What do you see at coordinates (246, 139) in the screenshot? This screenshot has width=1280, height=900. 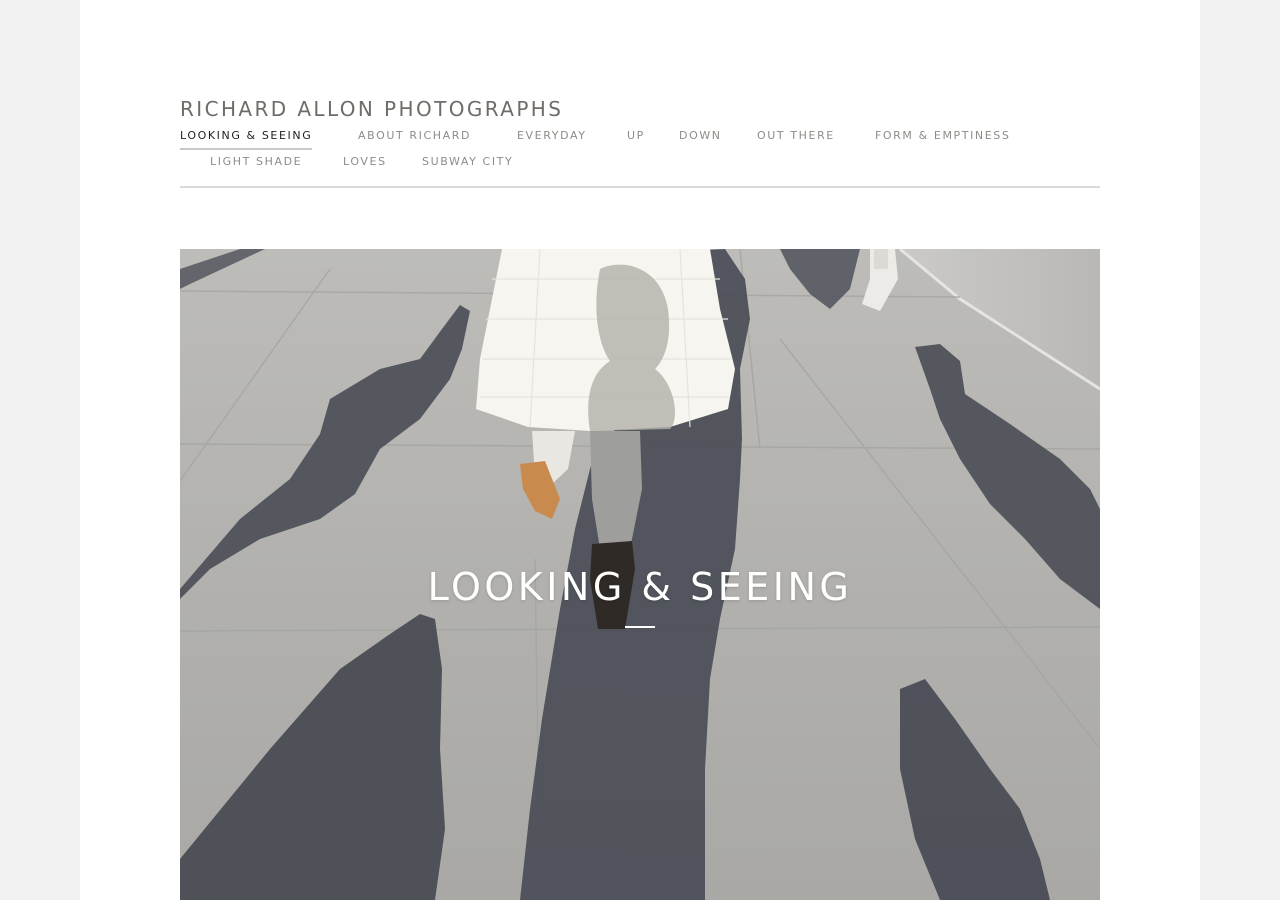 I see `nav-item-looking-and-seeing: LOOKING & SEEING` at bounding box center [246, 139].